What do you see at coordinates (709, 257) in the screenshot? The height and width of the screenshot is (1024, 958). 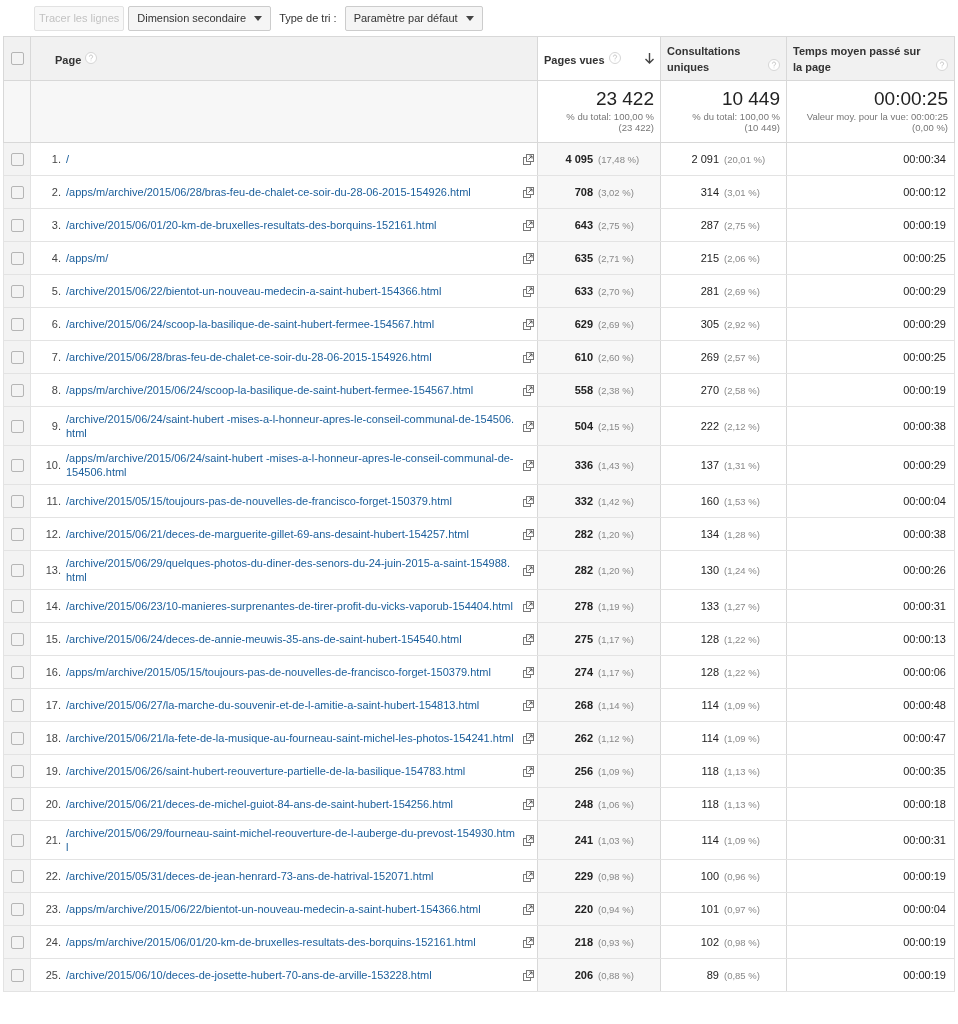 I see `unique-views-value: 215` at bounding box center [709, 257].